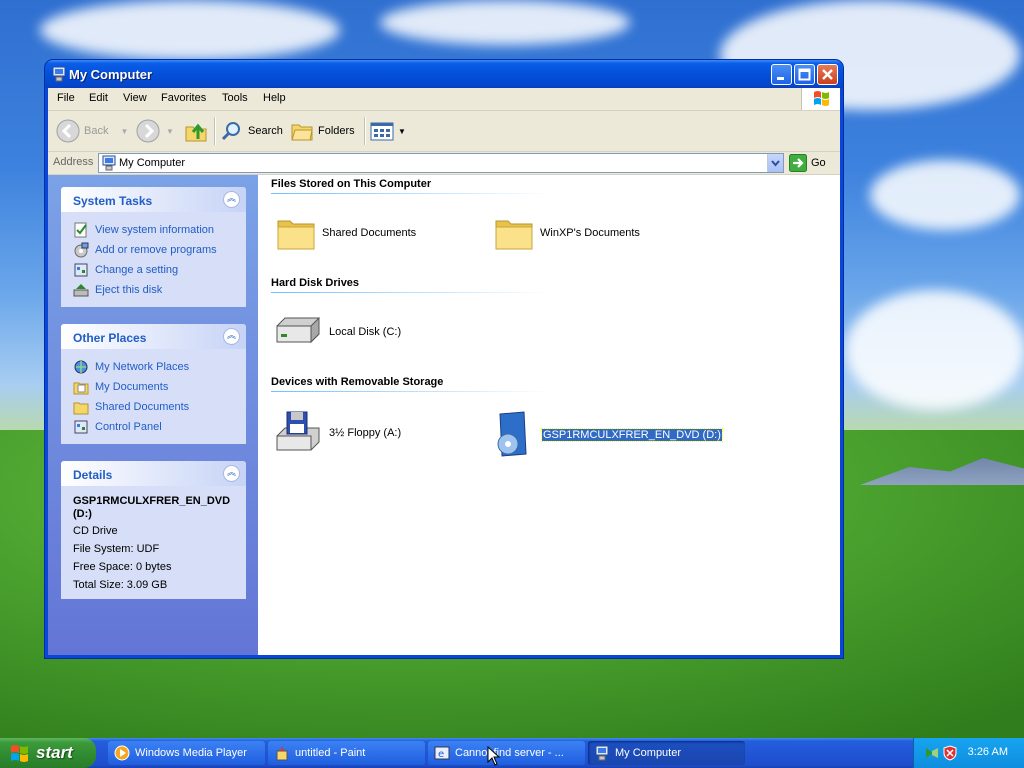  Describe the element at coordinates (444, 74) in the screenshot. I see `title-bar: My Computer` at that location.